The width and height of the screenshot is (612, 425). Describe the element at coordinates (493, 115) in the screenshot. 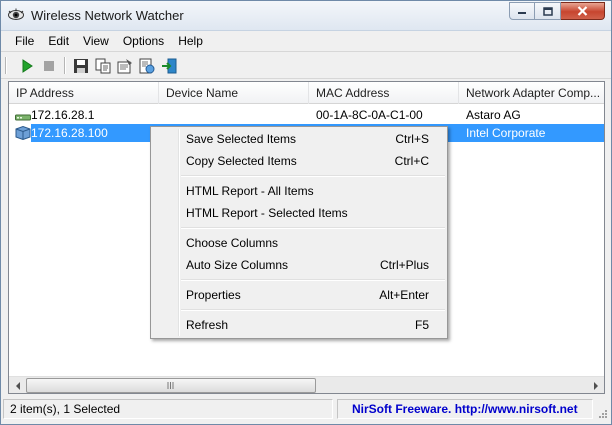

I see `cell-network-adapter-company: Astaro AG` at that location.